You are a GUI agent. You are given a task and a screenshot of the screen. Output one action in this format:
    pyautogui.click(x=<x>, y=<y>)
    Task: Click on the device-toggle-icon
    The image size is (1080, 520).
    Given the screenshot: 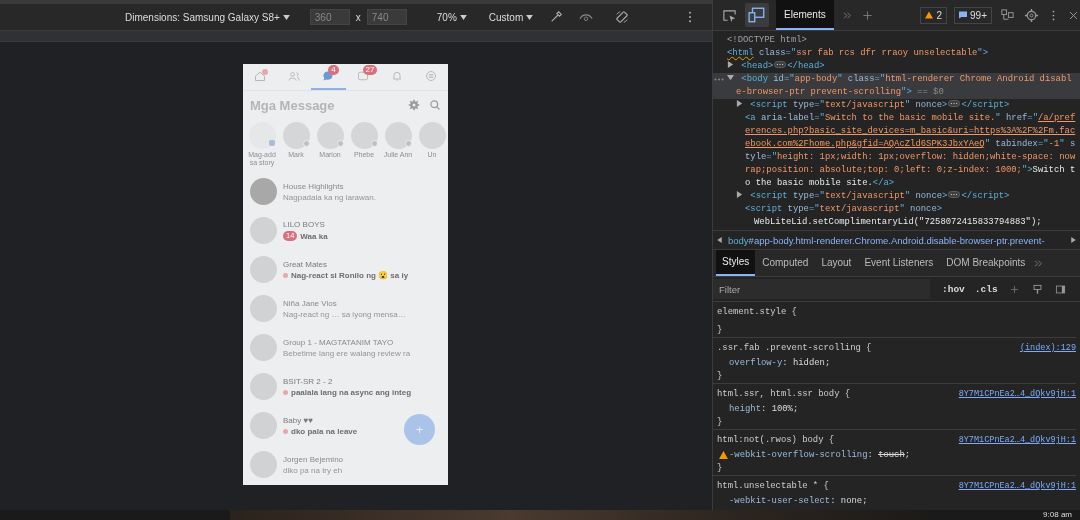 What is the action you would take?
    pyautogui.click(x=757, y=15)
    